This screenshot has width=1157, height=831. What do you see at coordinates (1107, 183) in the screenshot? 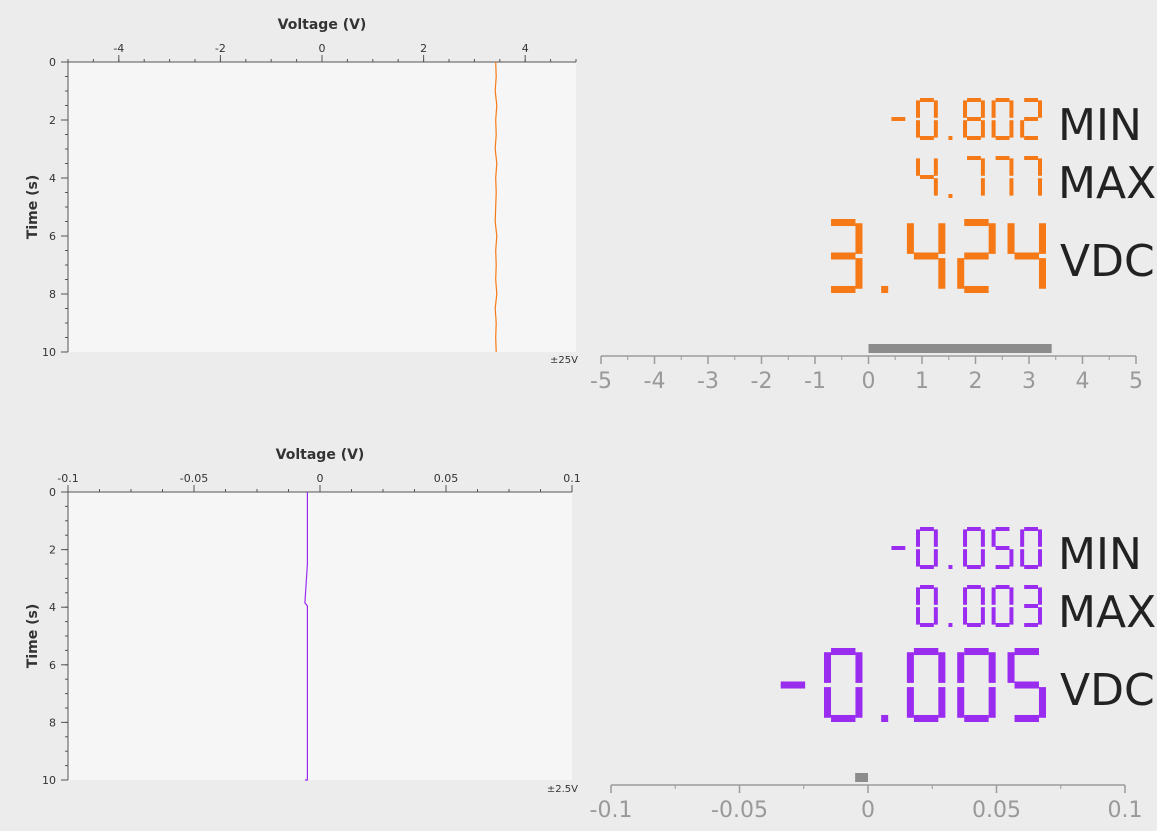
I see `max-label: MAX` at bounding box center [1107, 183].